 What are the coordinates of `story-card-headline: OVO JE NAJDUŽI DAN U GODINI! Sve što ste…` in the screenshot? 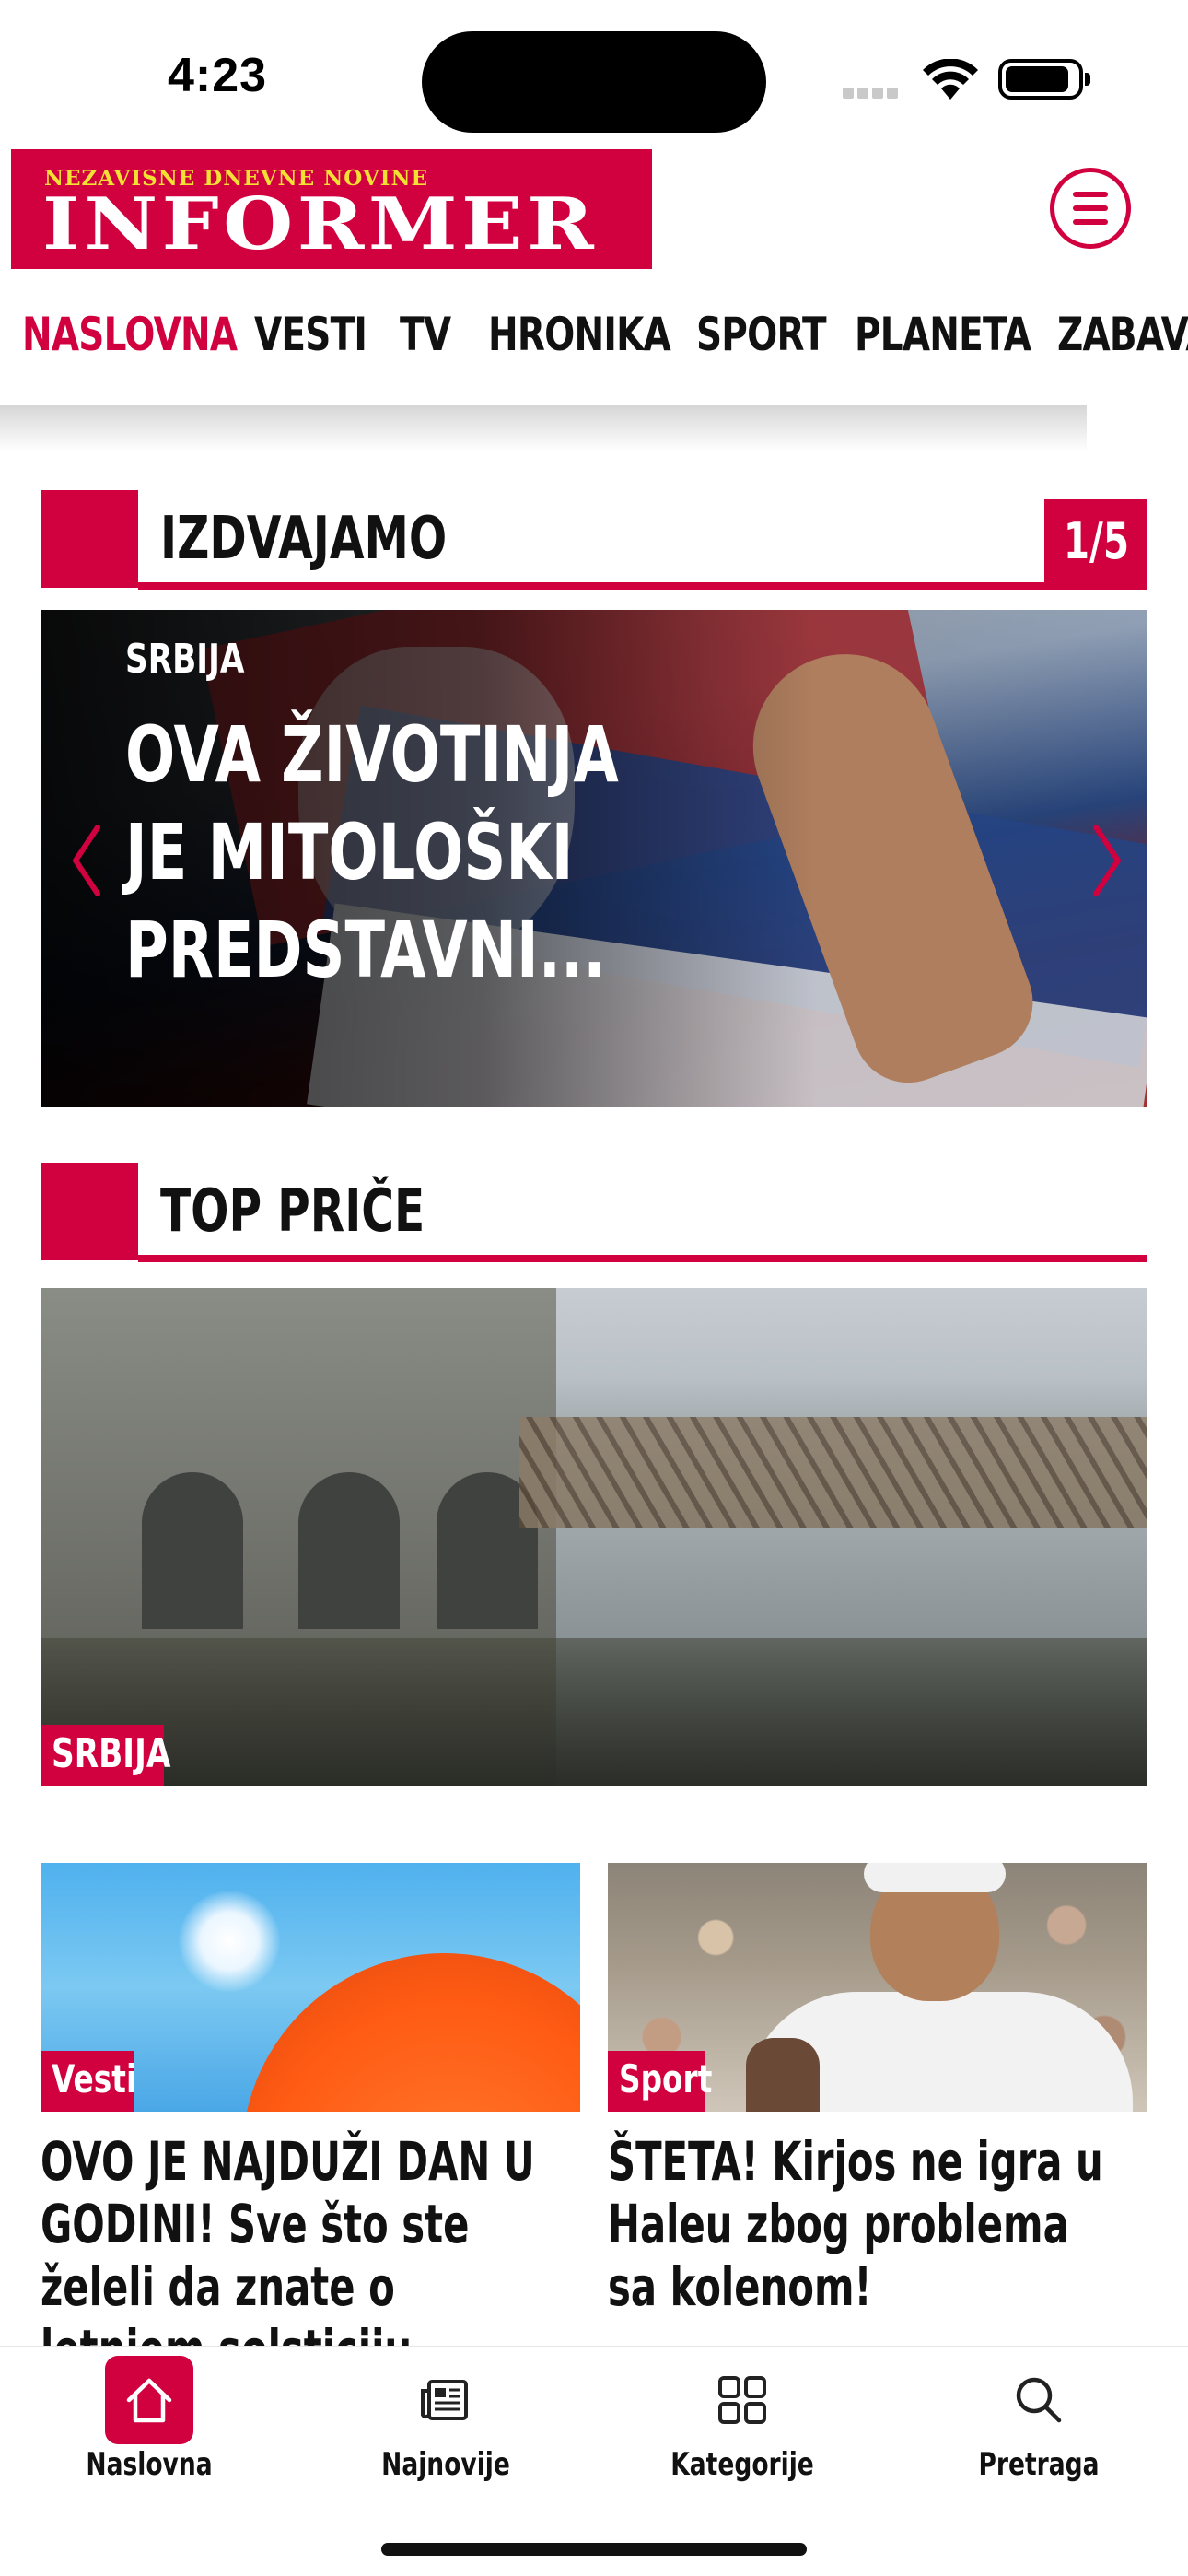 It's located at (299, 2255).